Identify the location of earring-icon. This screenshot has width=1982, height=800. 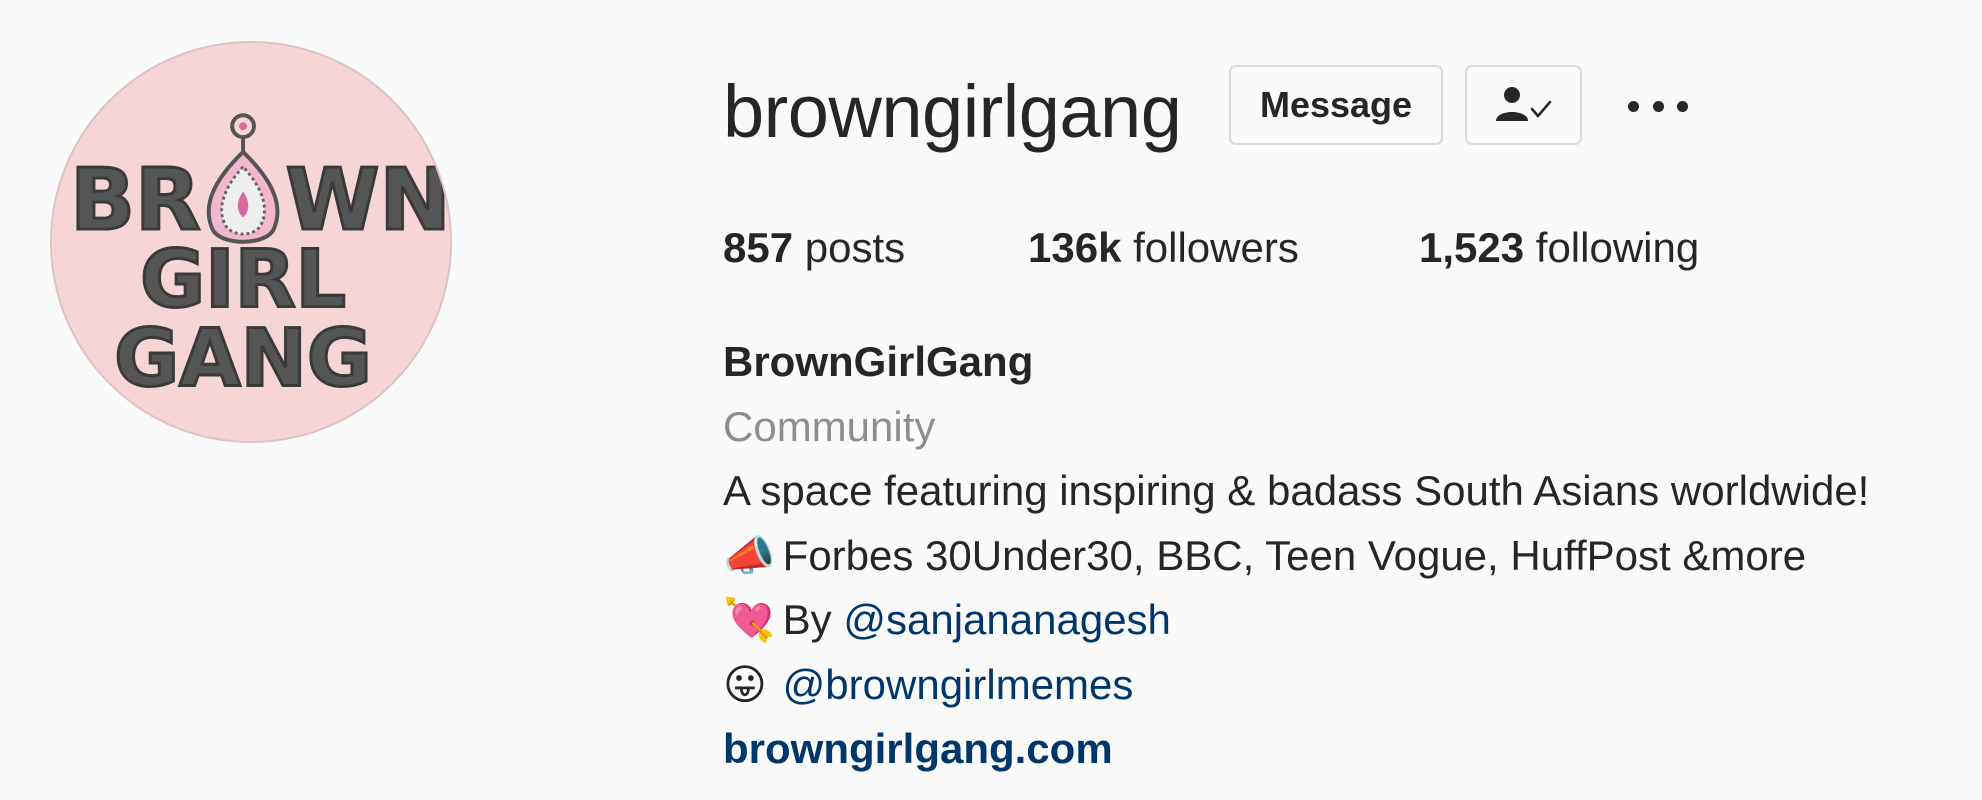
(243, 178).